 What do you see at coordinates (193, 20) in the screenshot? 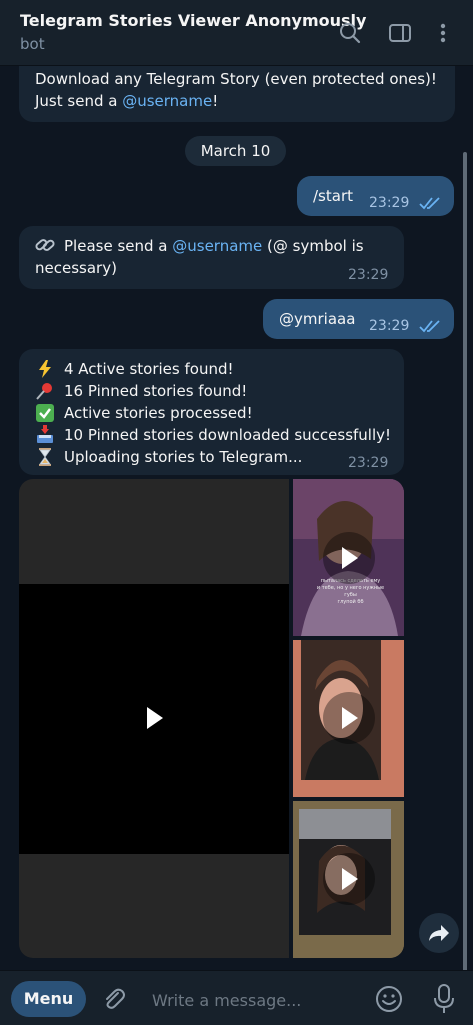
I see `chat-title: Telegram Stories Viewer Anonymously` at bounding box center [193, 20].